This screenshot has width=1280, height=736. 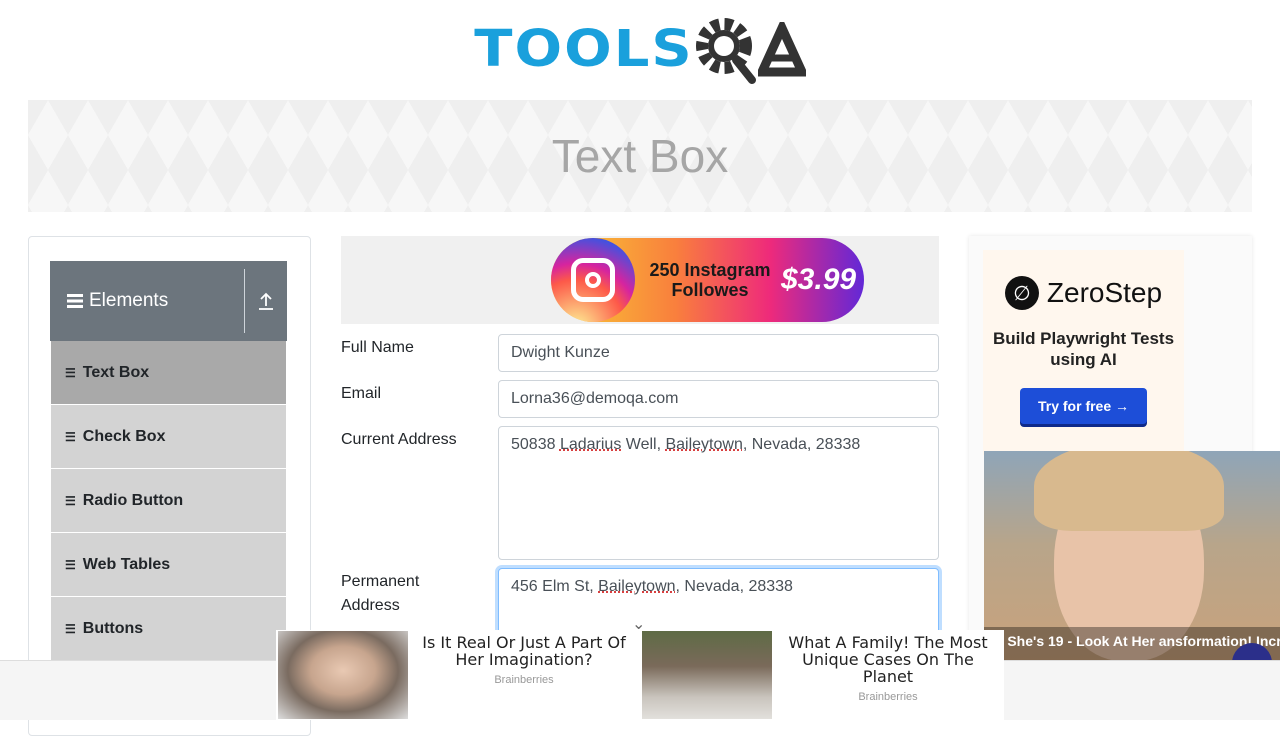 I want to click on zerostep-tagline: Build Playwright Tests using AI, so click(x=1083, y=349).